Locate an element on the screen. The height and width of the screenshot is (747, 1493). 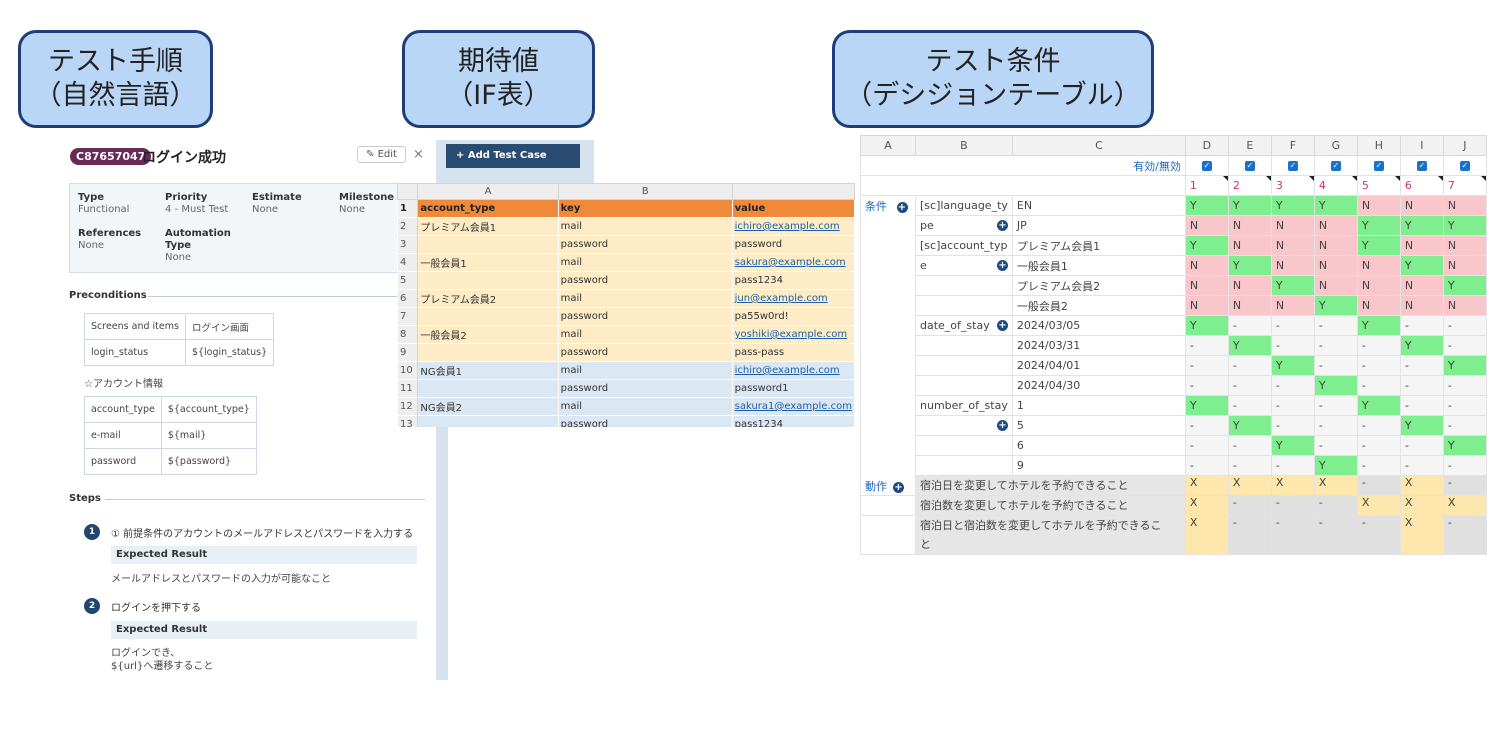
condition-name-cell: number_of_stay is located at coordinates (964, 405).